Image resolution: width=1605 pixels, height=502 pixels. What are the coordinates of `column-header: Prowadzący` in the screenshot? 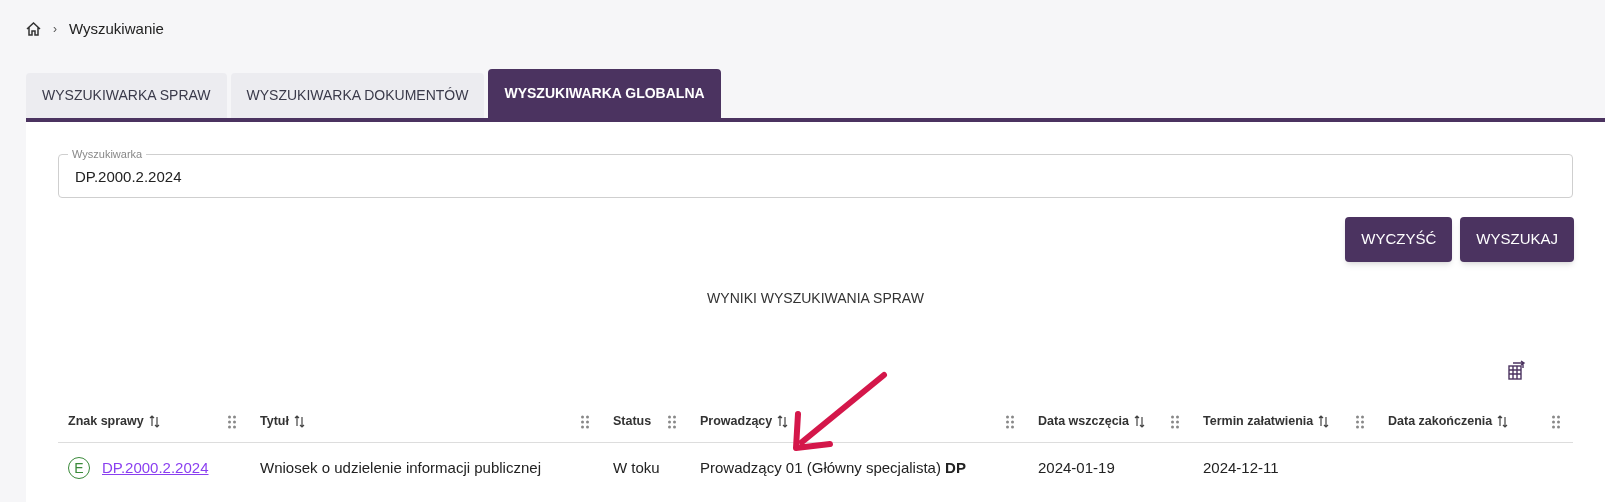 It's located at (736, 421).